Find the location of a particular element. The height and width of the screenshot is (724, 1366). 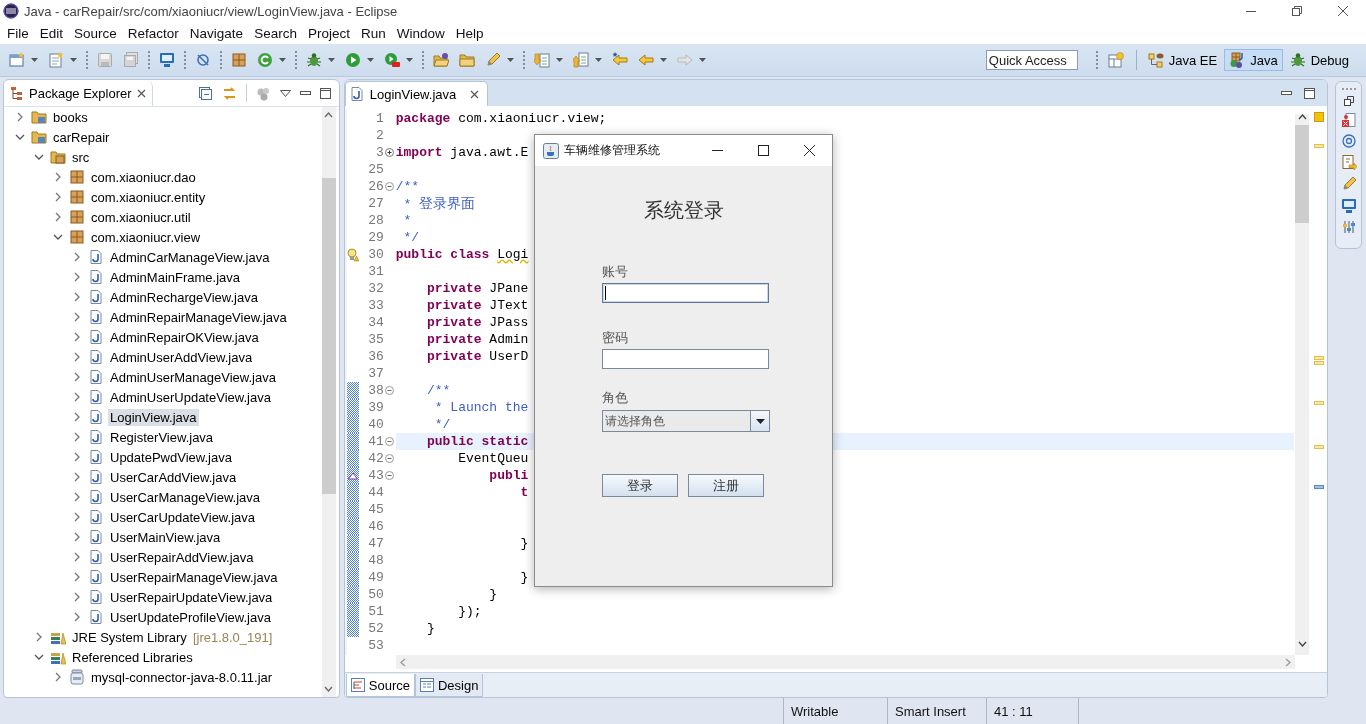

tree-item: AdminUserAddView.java is located at coordinates (181, 357).